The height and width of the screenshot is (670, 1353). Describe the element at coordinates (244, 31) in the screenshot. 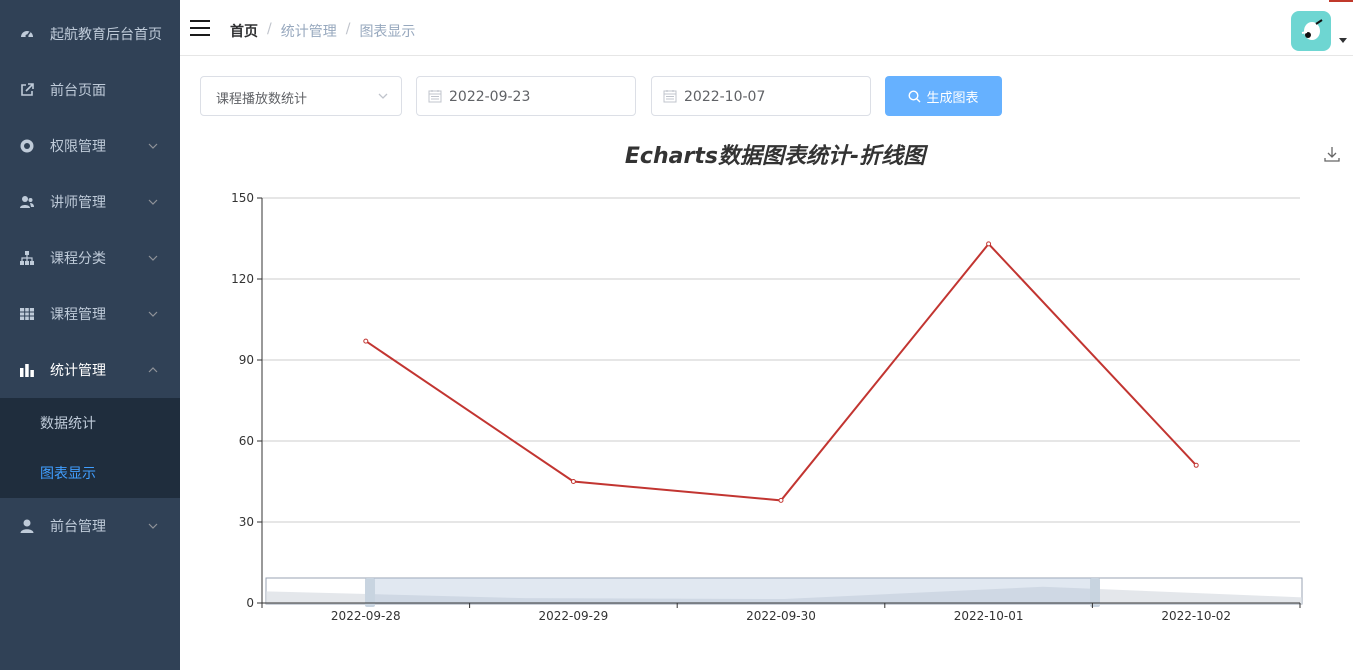

I see `breadcrumb-home: 首页` at that location.